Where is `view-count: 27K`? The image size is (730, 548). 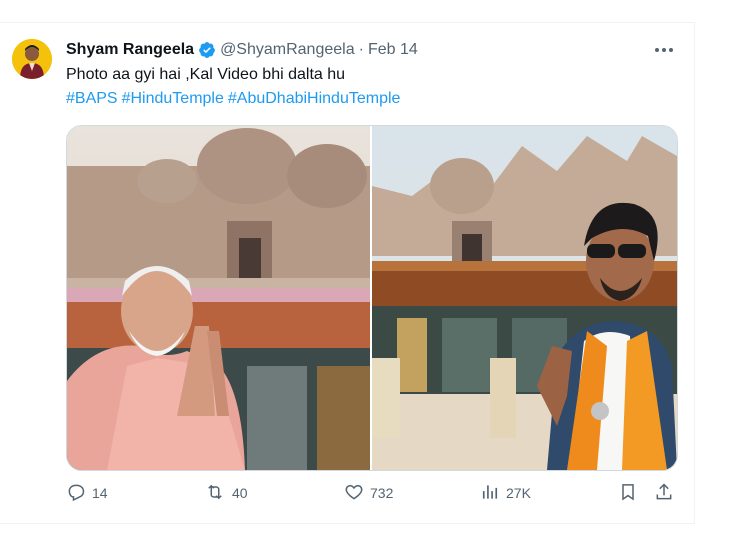 view-count: 27K is located at coordinates (518, 493).